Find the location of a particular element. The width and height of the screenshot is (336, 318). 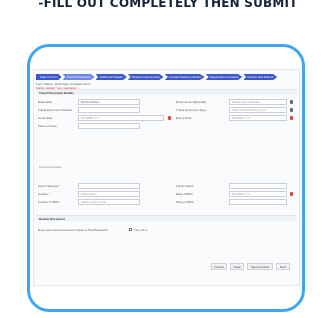

instruction-heading: -FILL OUT COMPLETELY THEN SUBMIT is located at coordinates (168, 5).